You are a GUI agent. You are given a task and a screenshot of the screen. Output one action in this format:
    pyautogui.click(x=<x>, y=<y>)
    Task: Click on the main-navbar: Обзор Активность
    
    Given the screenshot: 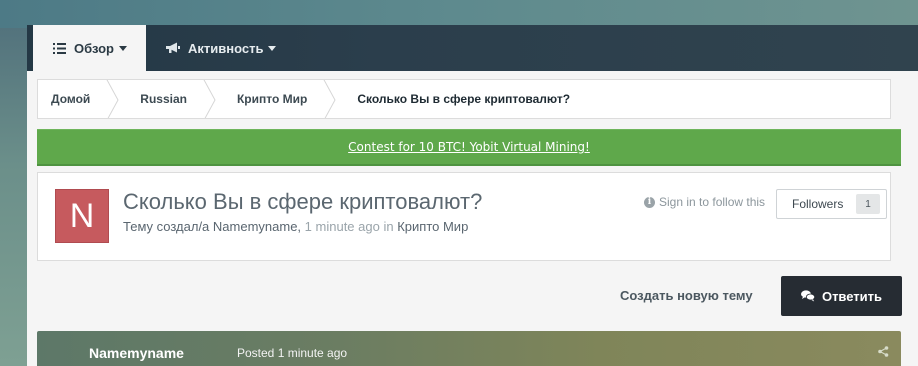 What is the action you would take?
    pyautogui.click(x=472, y=48)
    